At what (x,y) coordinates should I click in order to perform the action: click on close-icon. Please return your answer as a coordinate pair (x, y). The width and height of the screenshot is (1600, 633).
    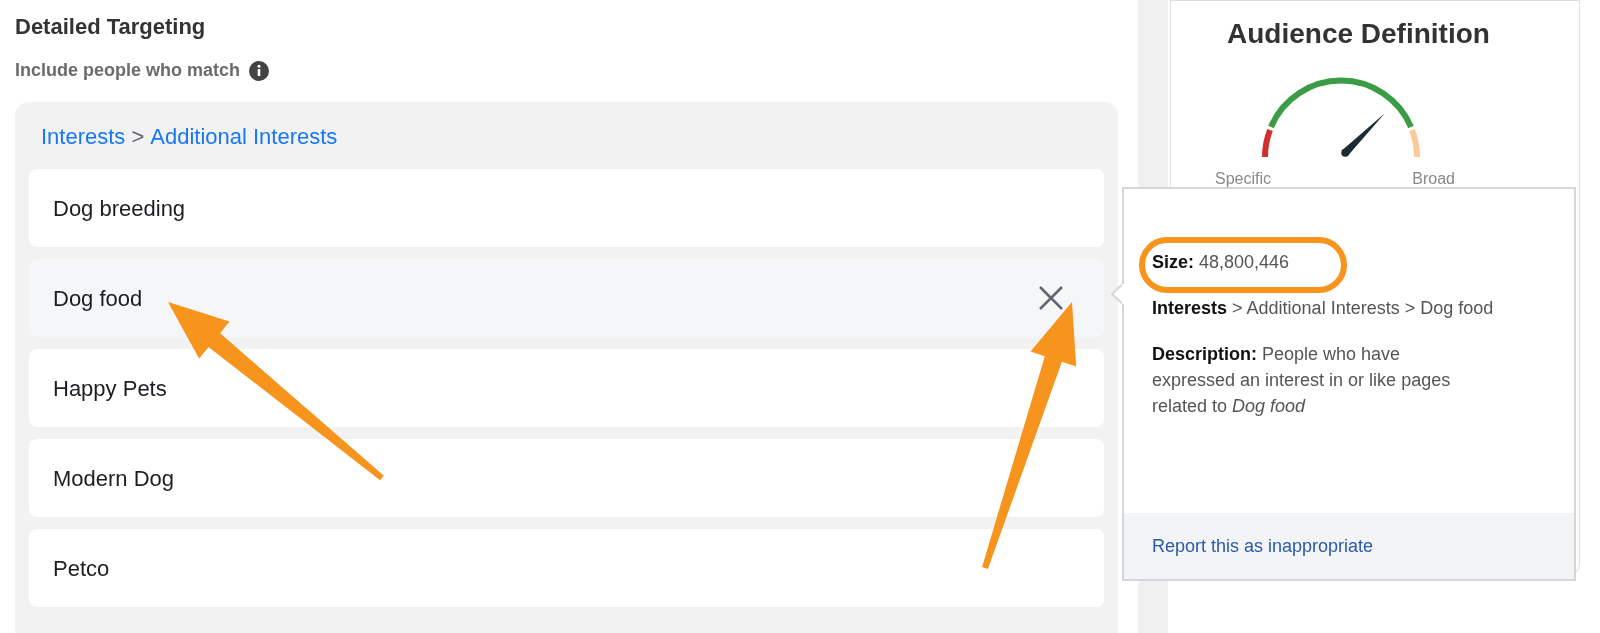
    Looking at the image, I should click on (1051, 298).